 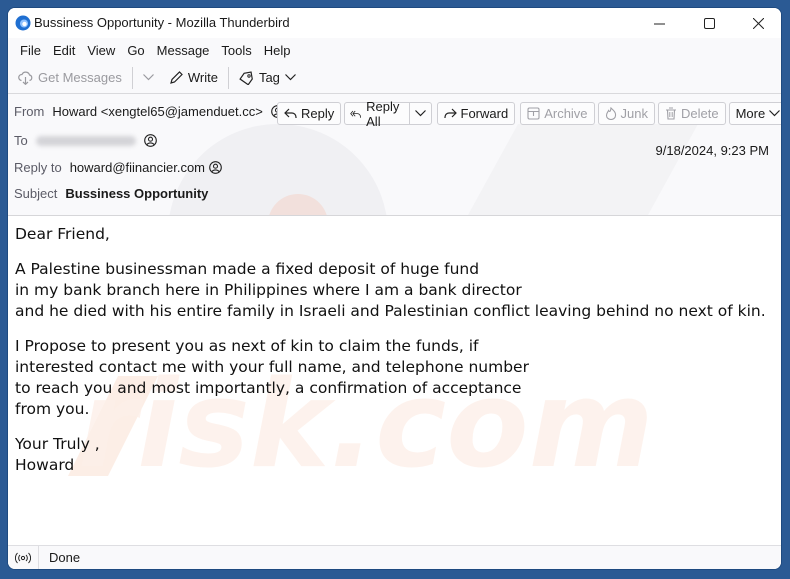 I want to click on closing: Your Truly , Howard, so click(x=57, y=454).